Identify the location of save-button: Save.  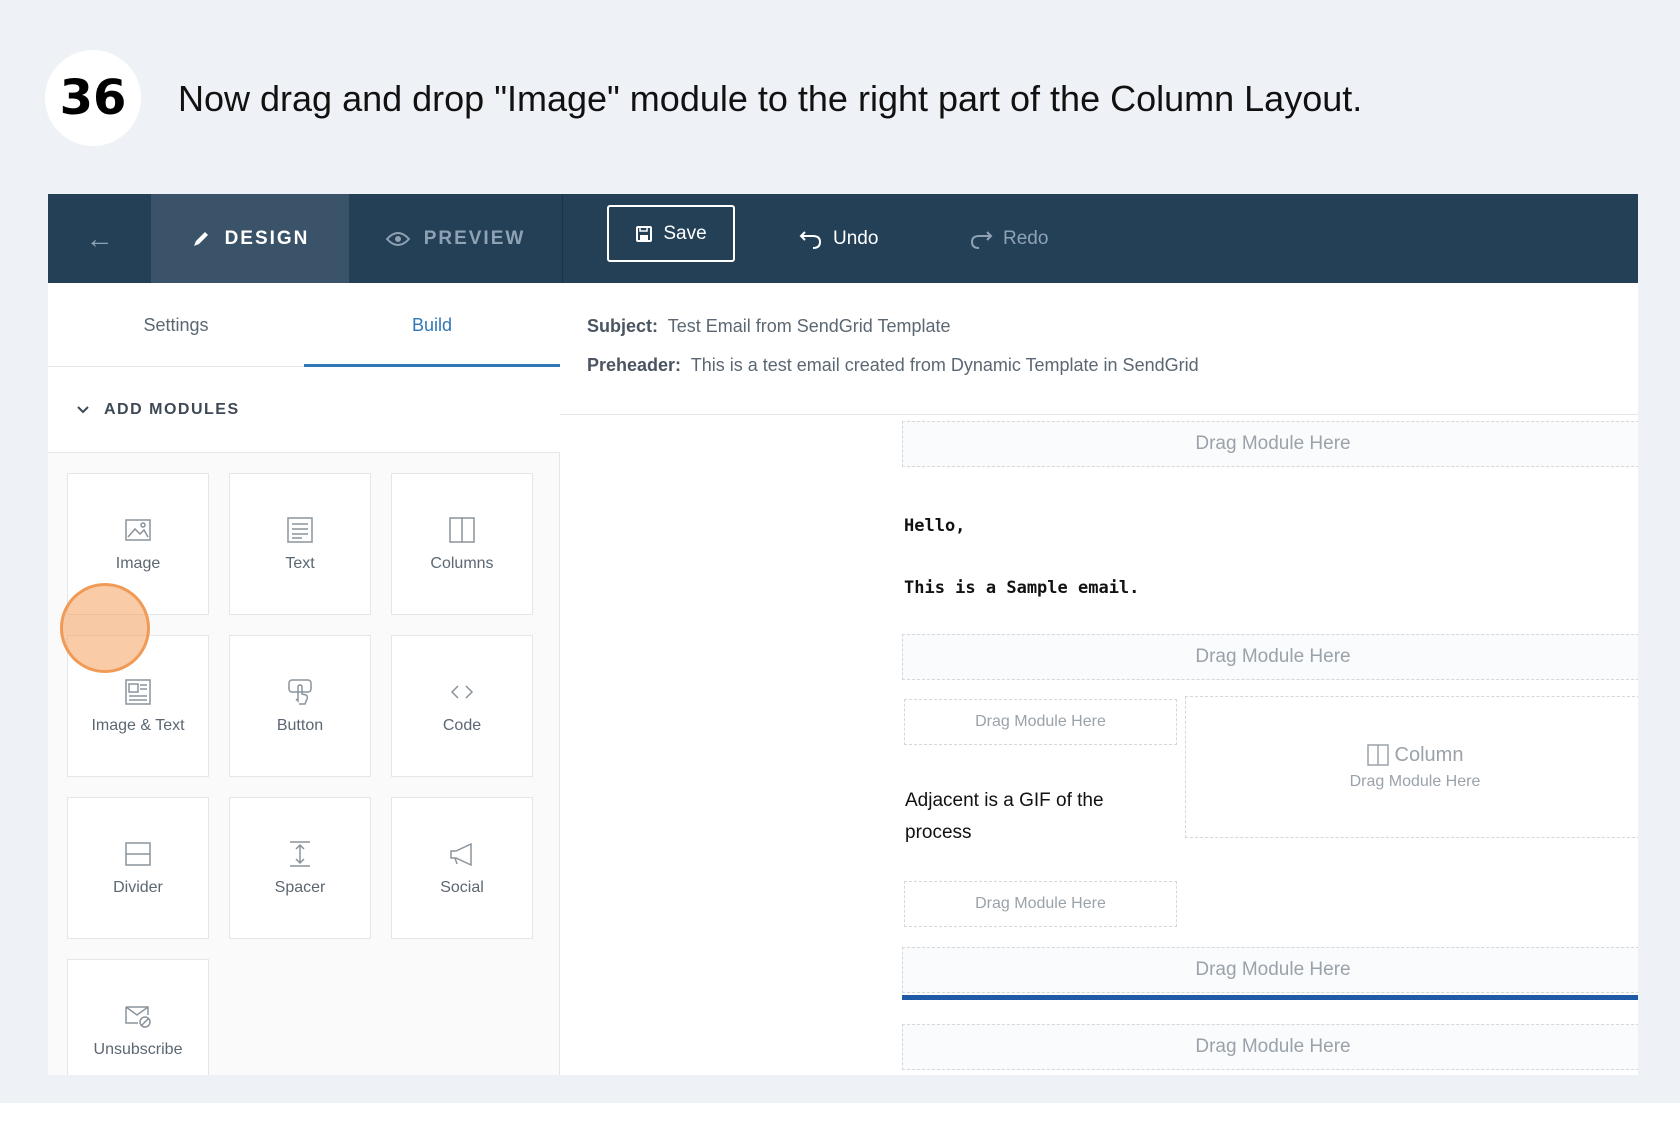
(671, 233).